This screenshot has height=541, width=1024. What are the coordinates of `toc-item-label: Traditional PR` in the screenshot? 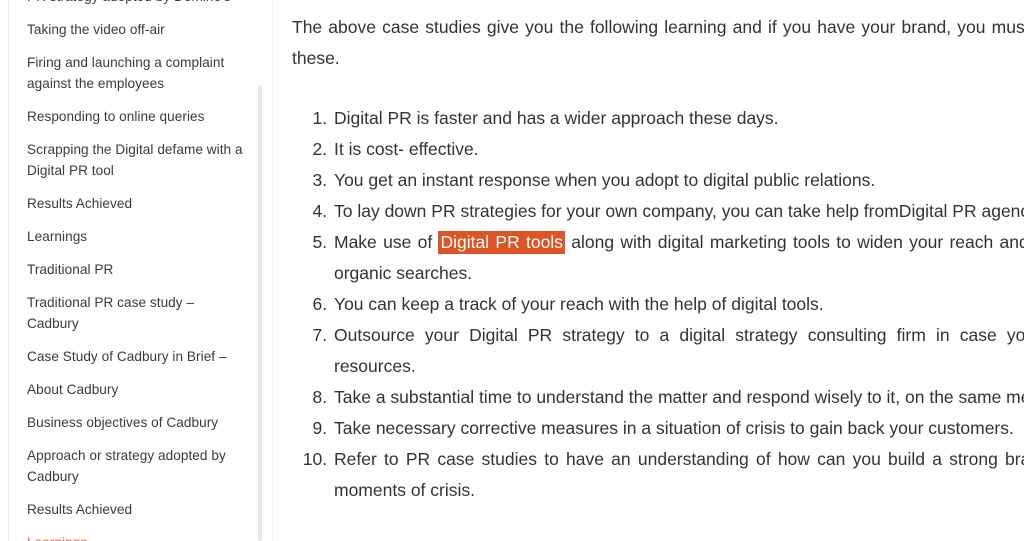 It's located at (70, 269).